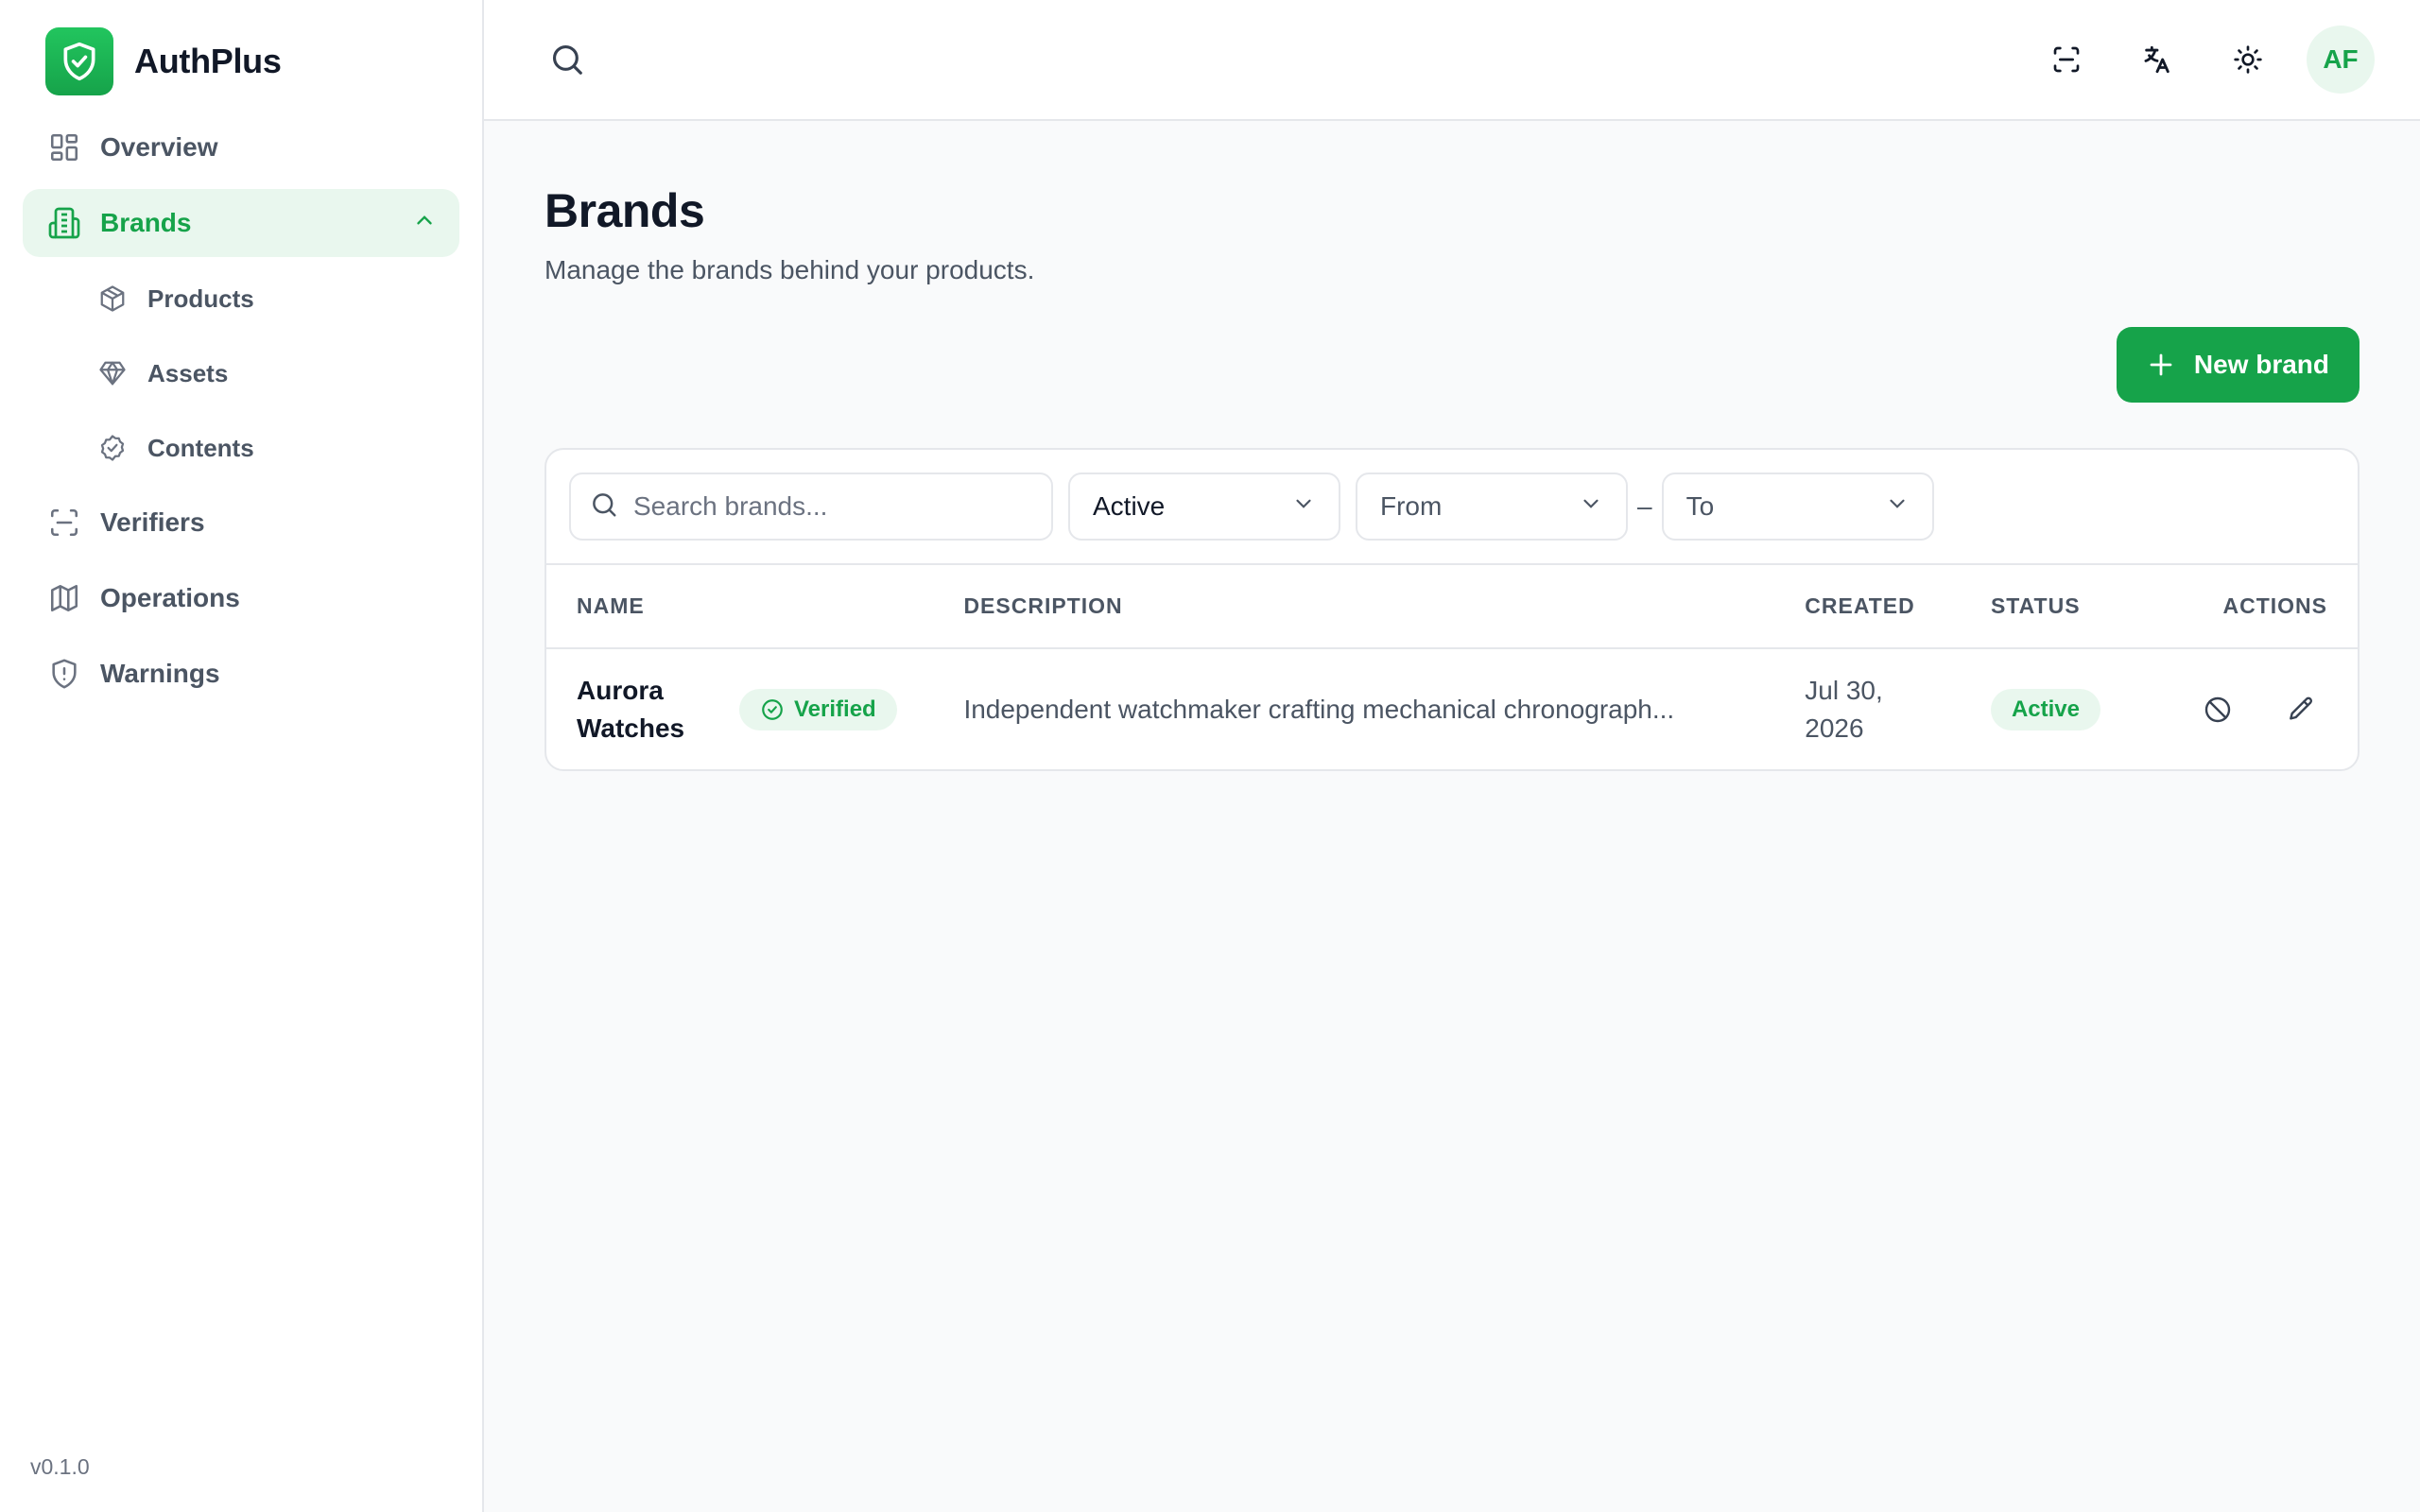 The image size is (2420, 1512). What do you see at coordinates (241, 223) in the screenshot?
I see `sidebar-item-brands: Brands` at bounding box center [241, 223].